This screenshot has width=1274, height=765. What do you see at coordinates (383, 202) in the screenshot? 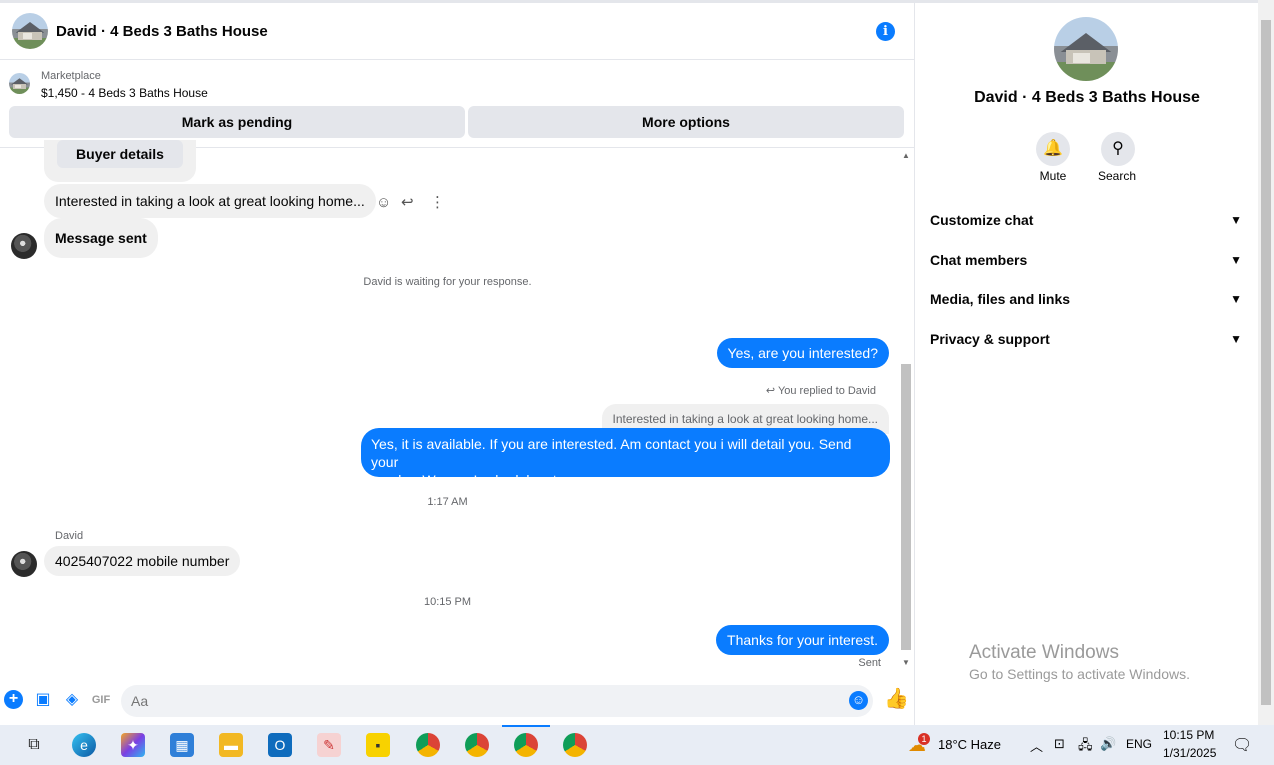
I see `react-icon: ☺` at bounding box center [383, 202].